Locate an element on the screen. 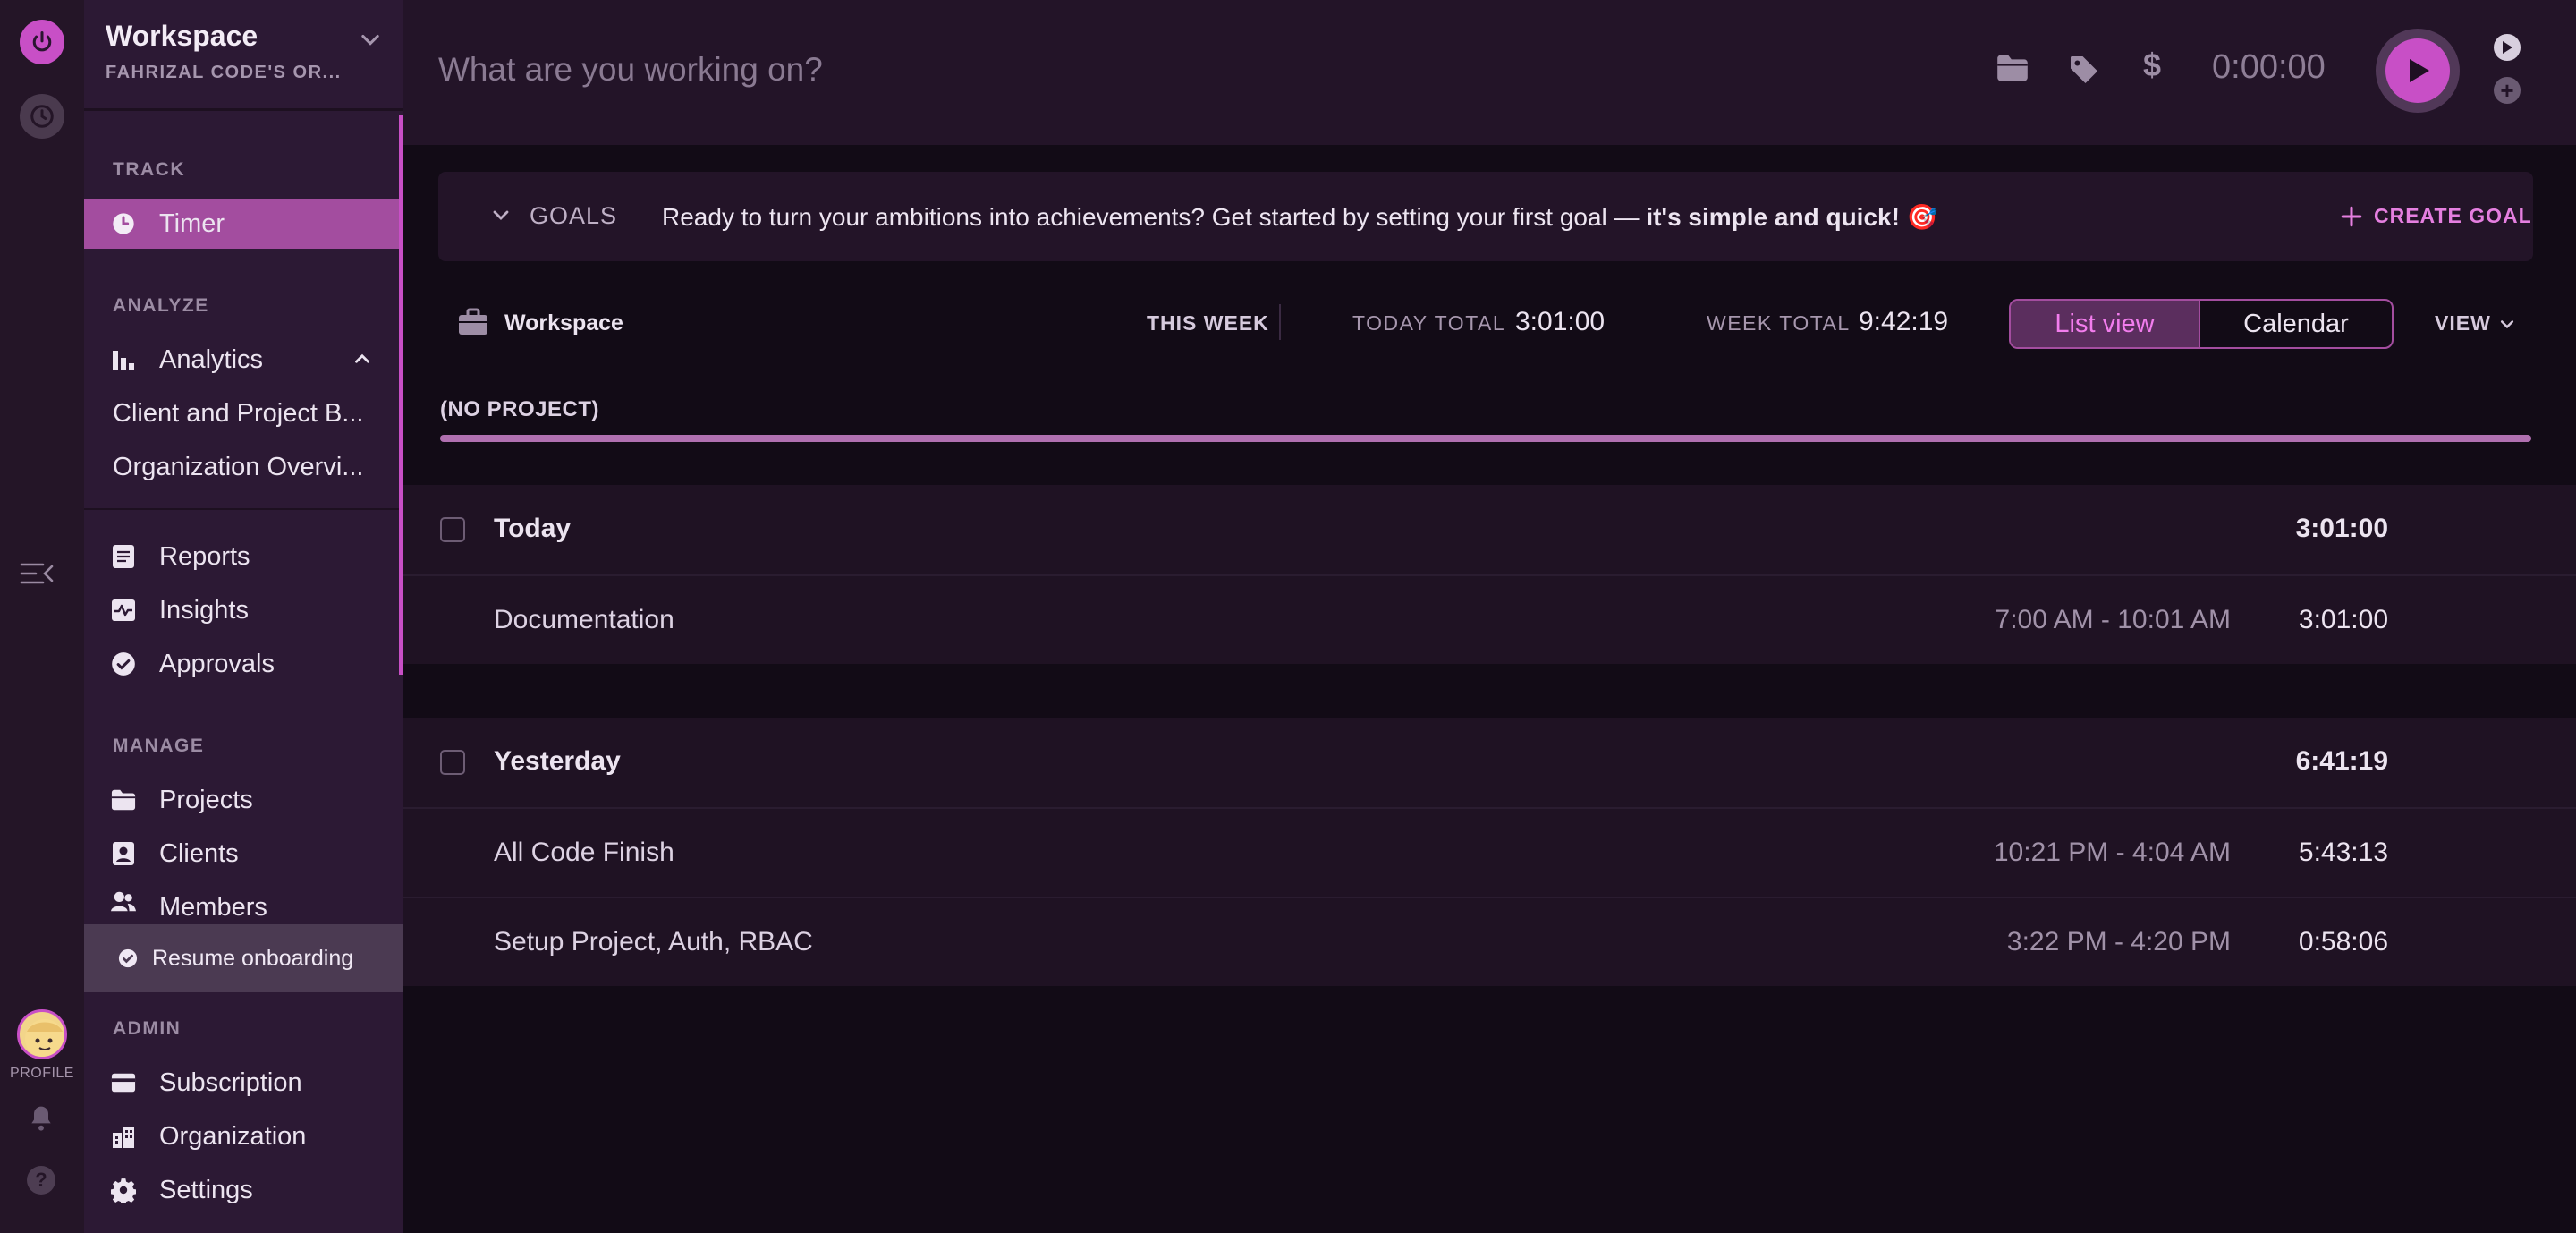 Image resolution: width=2576 pixels, height=1233 pixels. briefcase-icon is located at coordinates (473, 324).